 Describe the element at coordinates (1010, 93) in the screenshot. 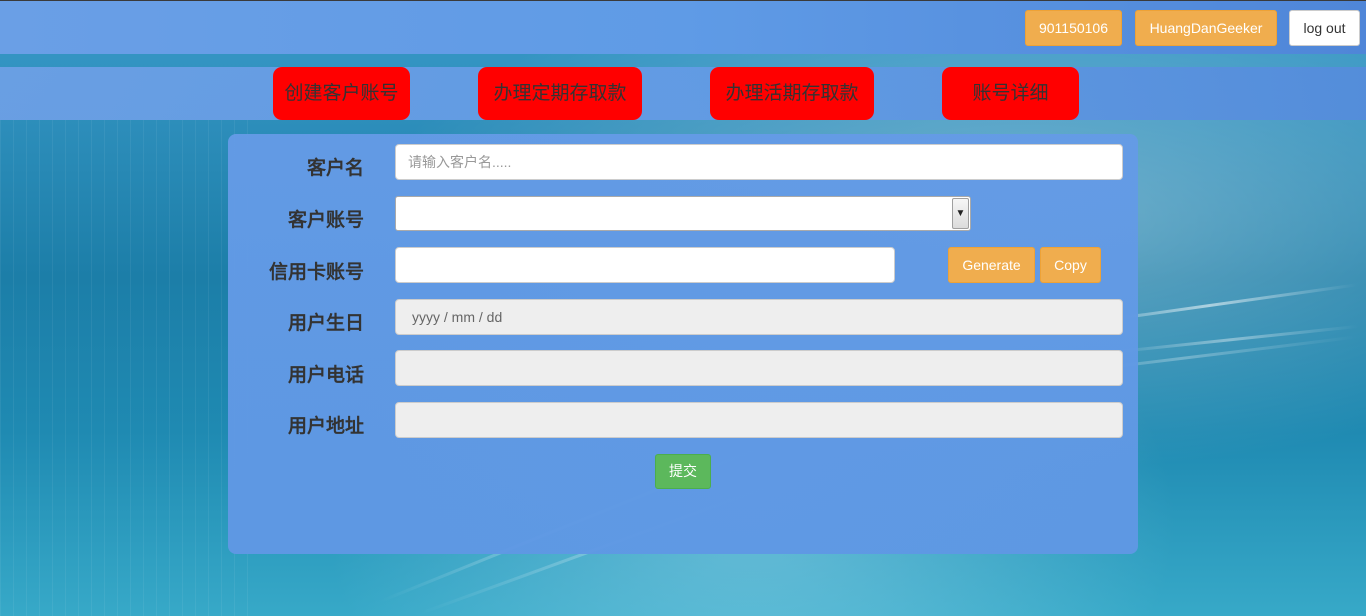

I see `nav-account-details: 账号详细` at that location.